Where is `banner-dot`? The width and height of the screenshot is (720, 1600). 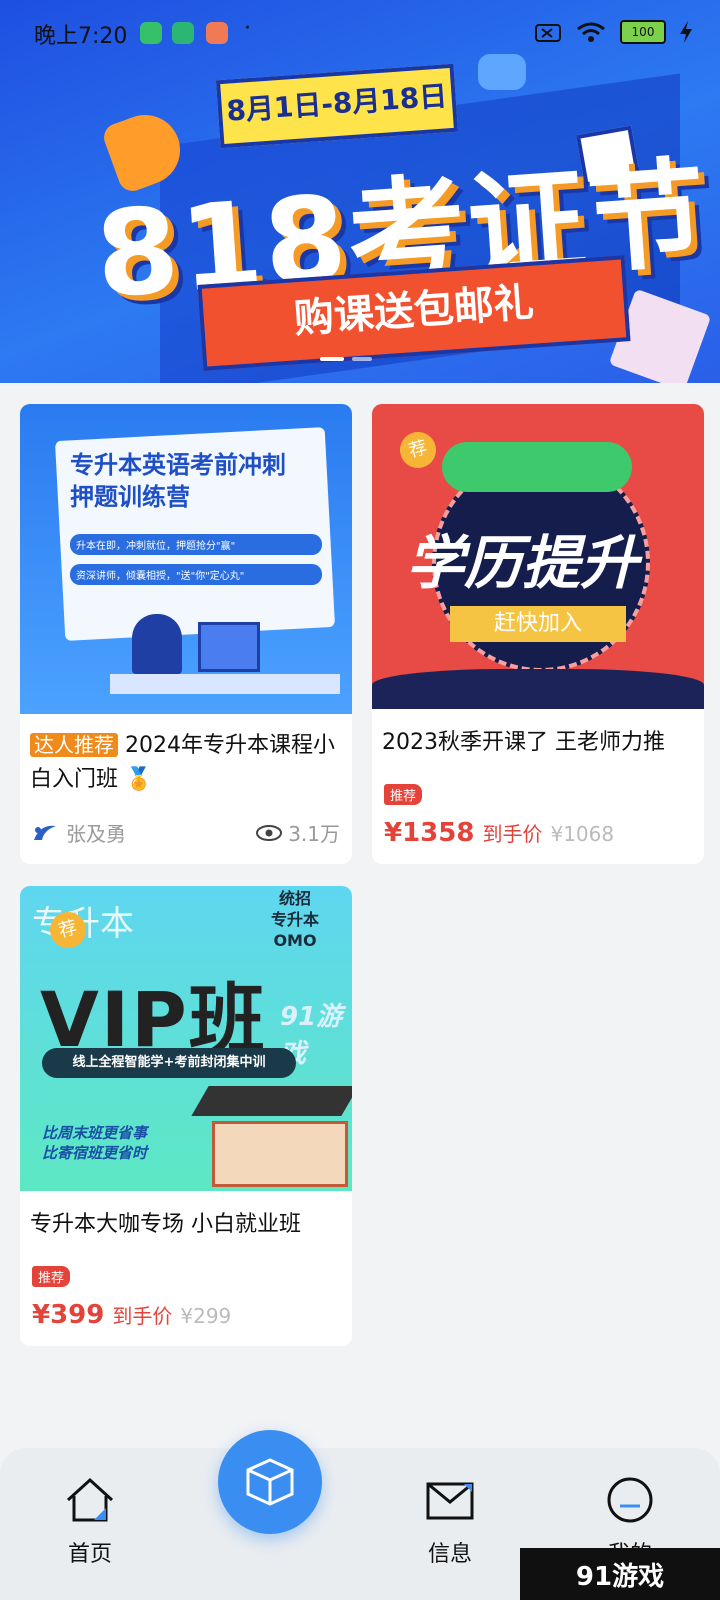 banner-dot is located at coordinates (362, 359).